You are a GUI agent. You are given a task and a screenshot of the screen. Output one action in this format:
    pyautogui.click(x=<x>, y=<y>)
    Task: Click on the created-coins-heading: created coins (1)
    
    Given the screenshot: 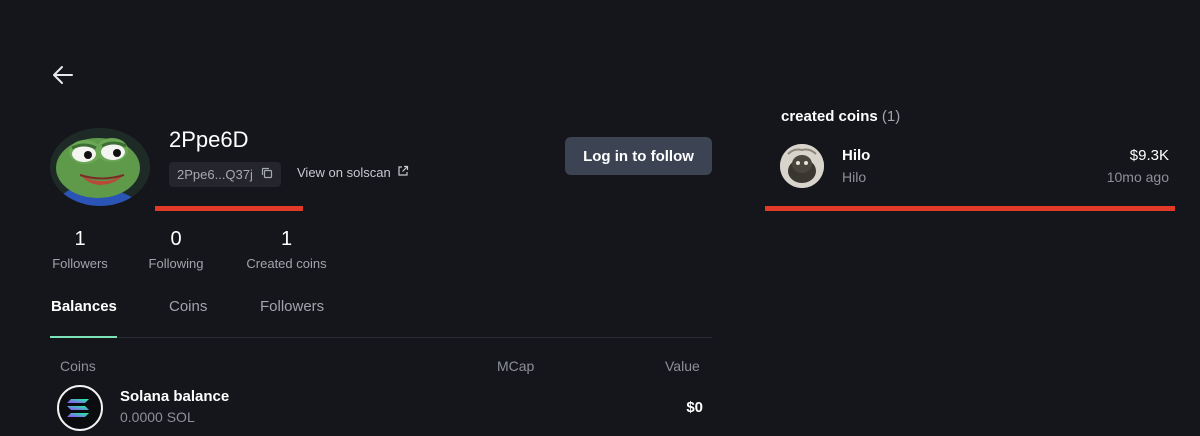 What is the action you would take?
    pyautogui.click(x=840, y=116)
    